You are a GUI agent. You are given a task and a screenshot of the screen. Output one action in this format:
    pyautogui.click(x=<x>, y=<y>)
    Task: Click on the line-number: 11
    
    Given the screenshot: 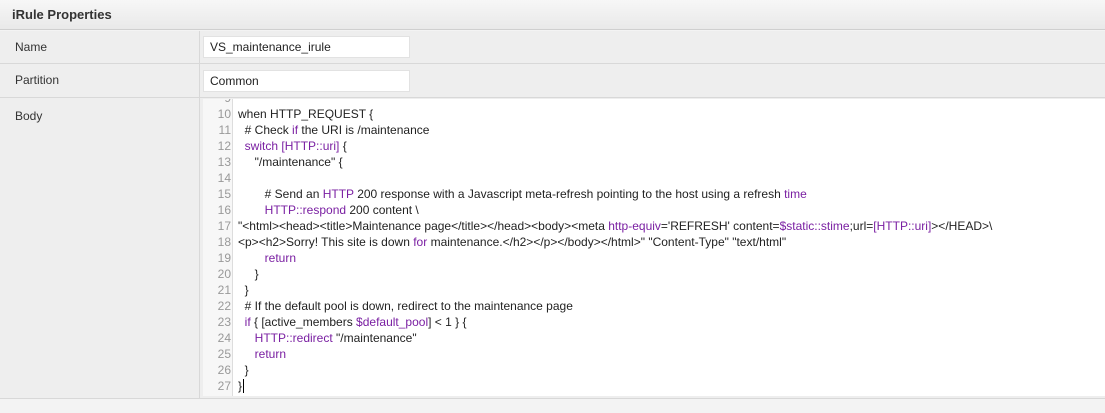 What is the action you would take?
    pyautogui.click(x=224, y=130)
    